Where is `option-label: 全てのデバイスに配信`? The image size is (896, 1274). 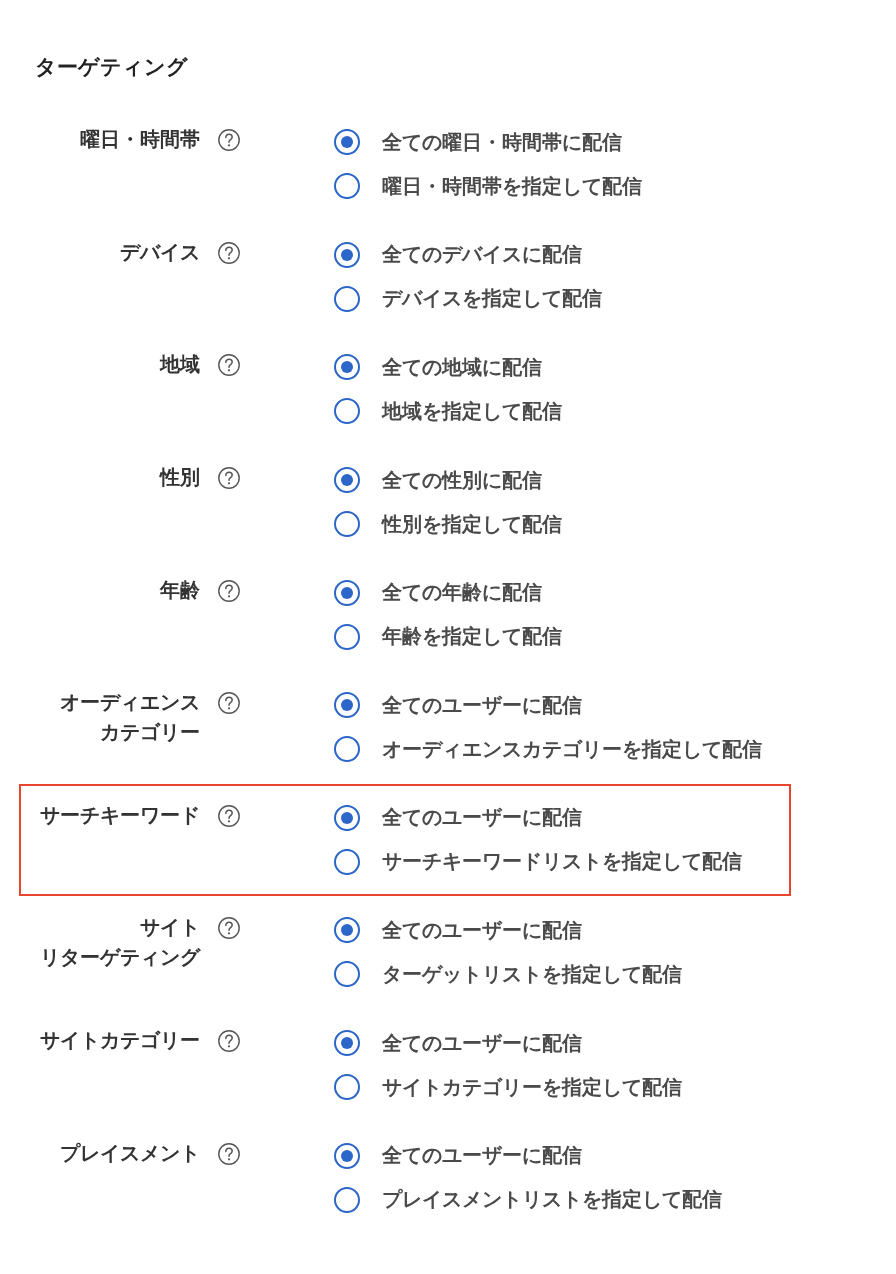
option-label: 全てのデバイスに配信 is located at coordinates (482, 255).